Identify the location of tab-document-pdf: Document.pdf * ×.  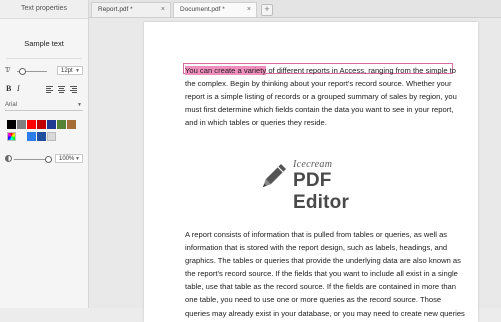
(215, 9).